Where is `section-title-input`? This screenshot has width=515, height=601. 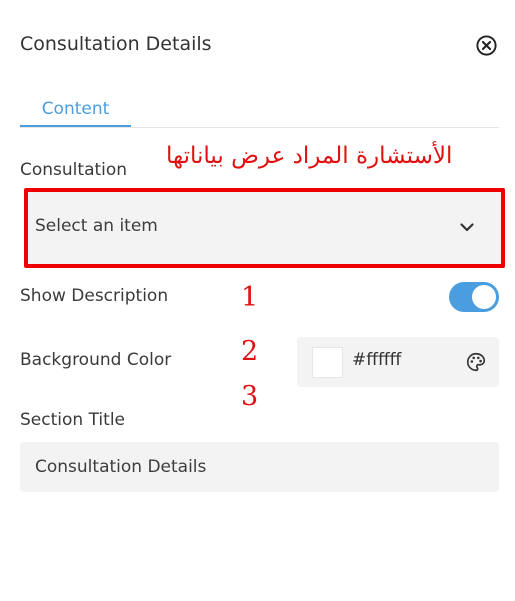 section-title-input is located at coordinates (259, 467).